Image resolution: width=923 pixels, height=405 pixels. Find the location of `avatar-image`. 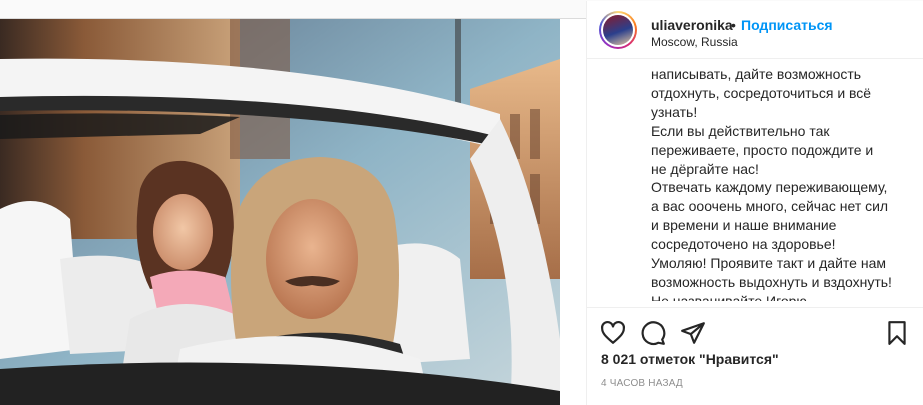

avatar-image is located at coordinates (618, 30).